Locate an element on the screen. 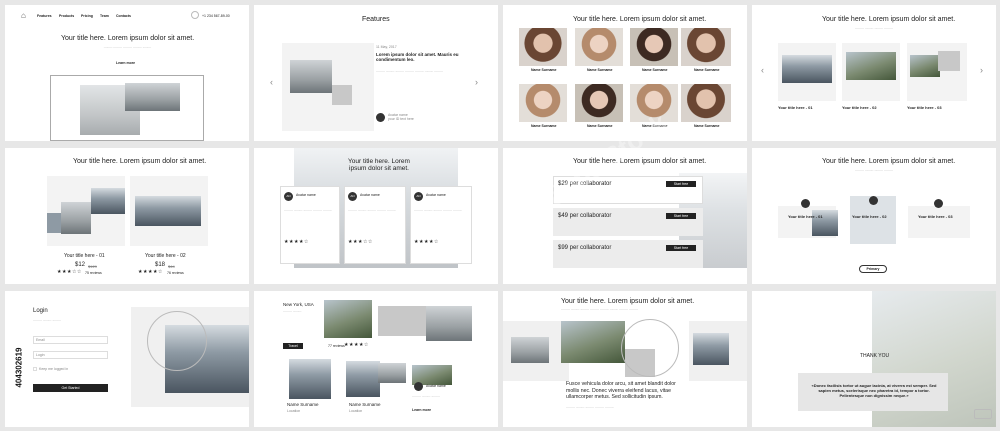  image-villa is located at coordinates (530, 350).